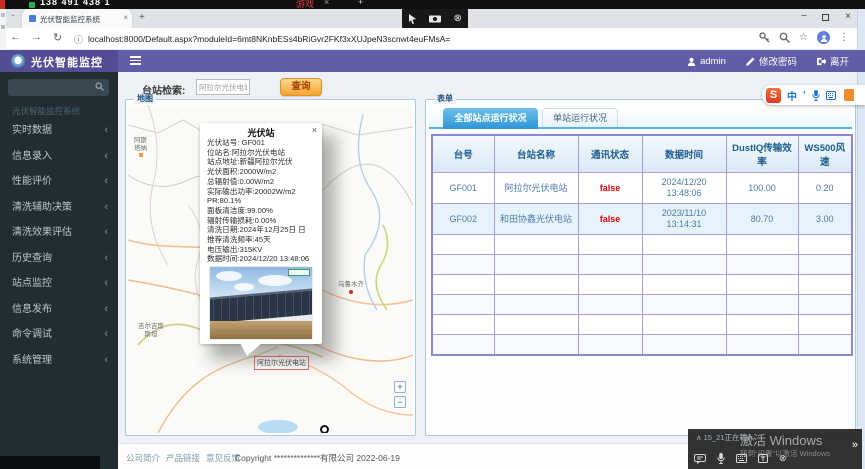 Image resolution: width=865 pixels, height=469 pixels. What do you see at coordinates (721, 458) in the screenshot?
I see `mic-icon` at bounding box center [721, 458].